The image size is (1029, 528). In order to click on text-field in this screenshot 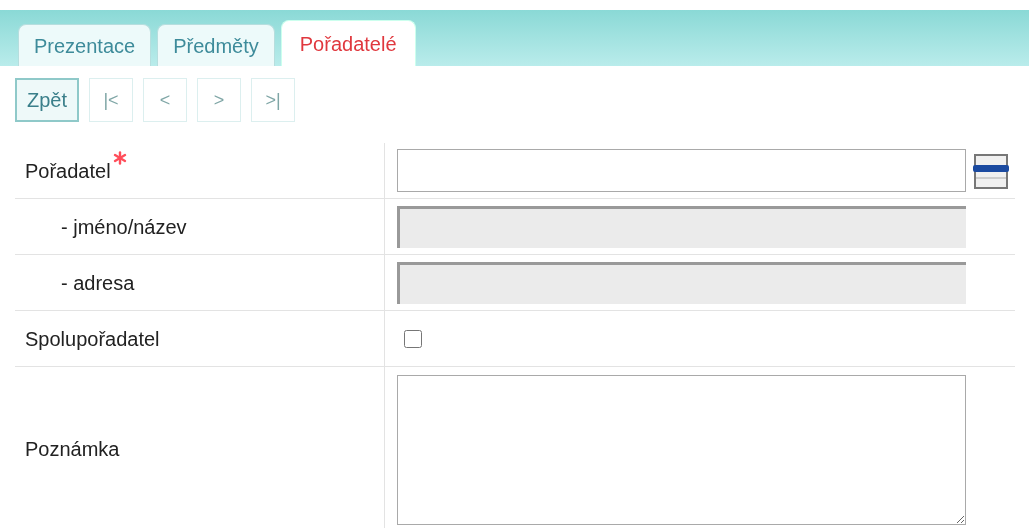, I will do `click(681, 170)`.